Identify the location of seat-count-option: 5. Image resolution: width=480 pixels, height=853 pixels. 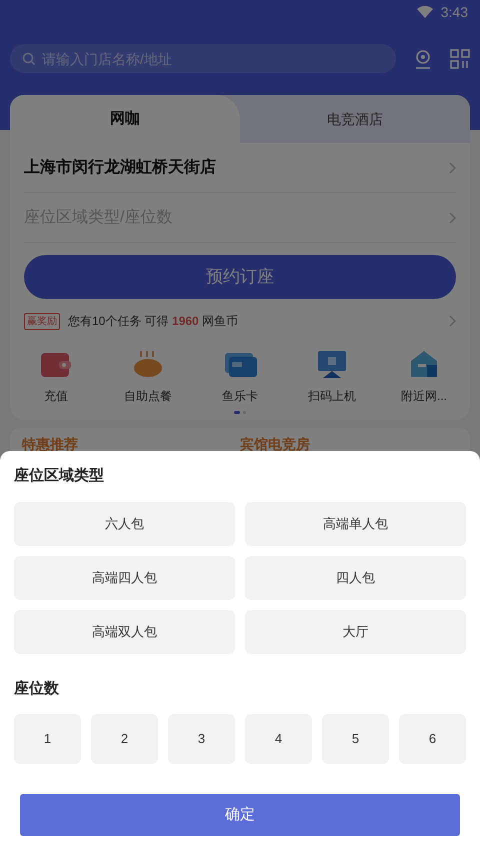
(355, 739).